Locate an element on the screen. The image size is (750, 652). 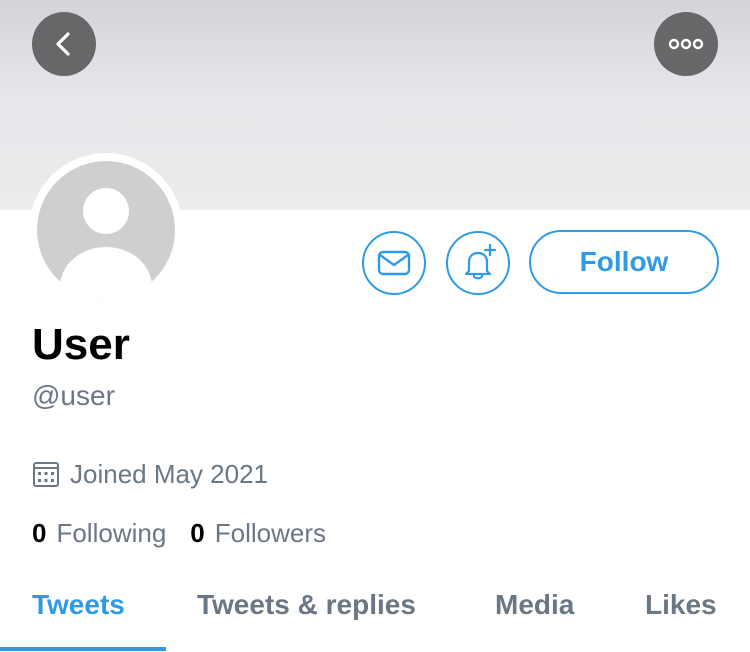
bell-plus-icon is located at coordinates (480, 261).